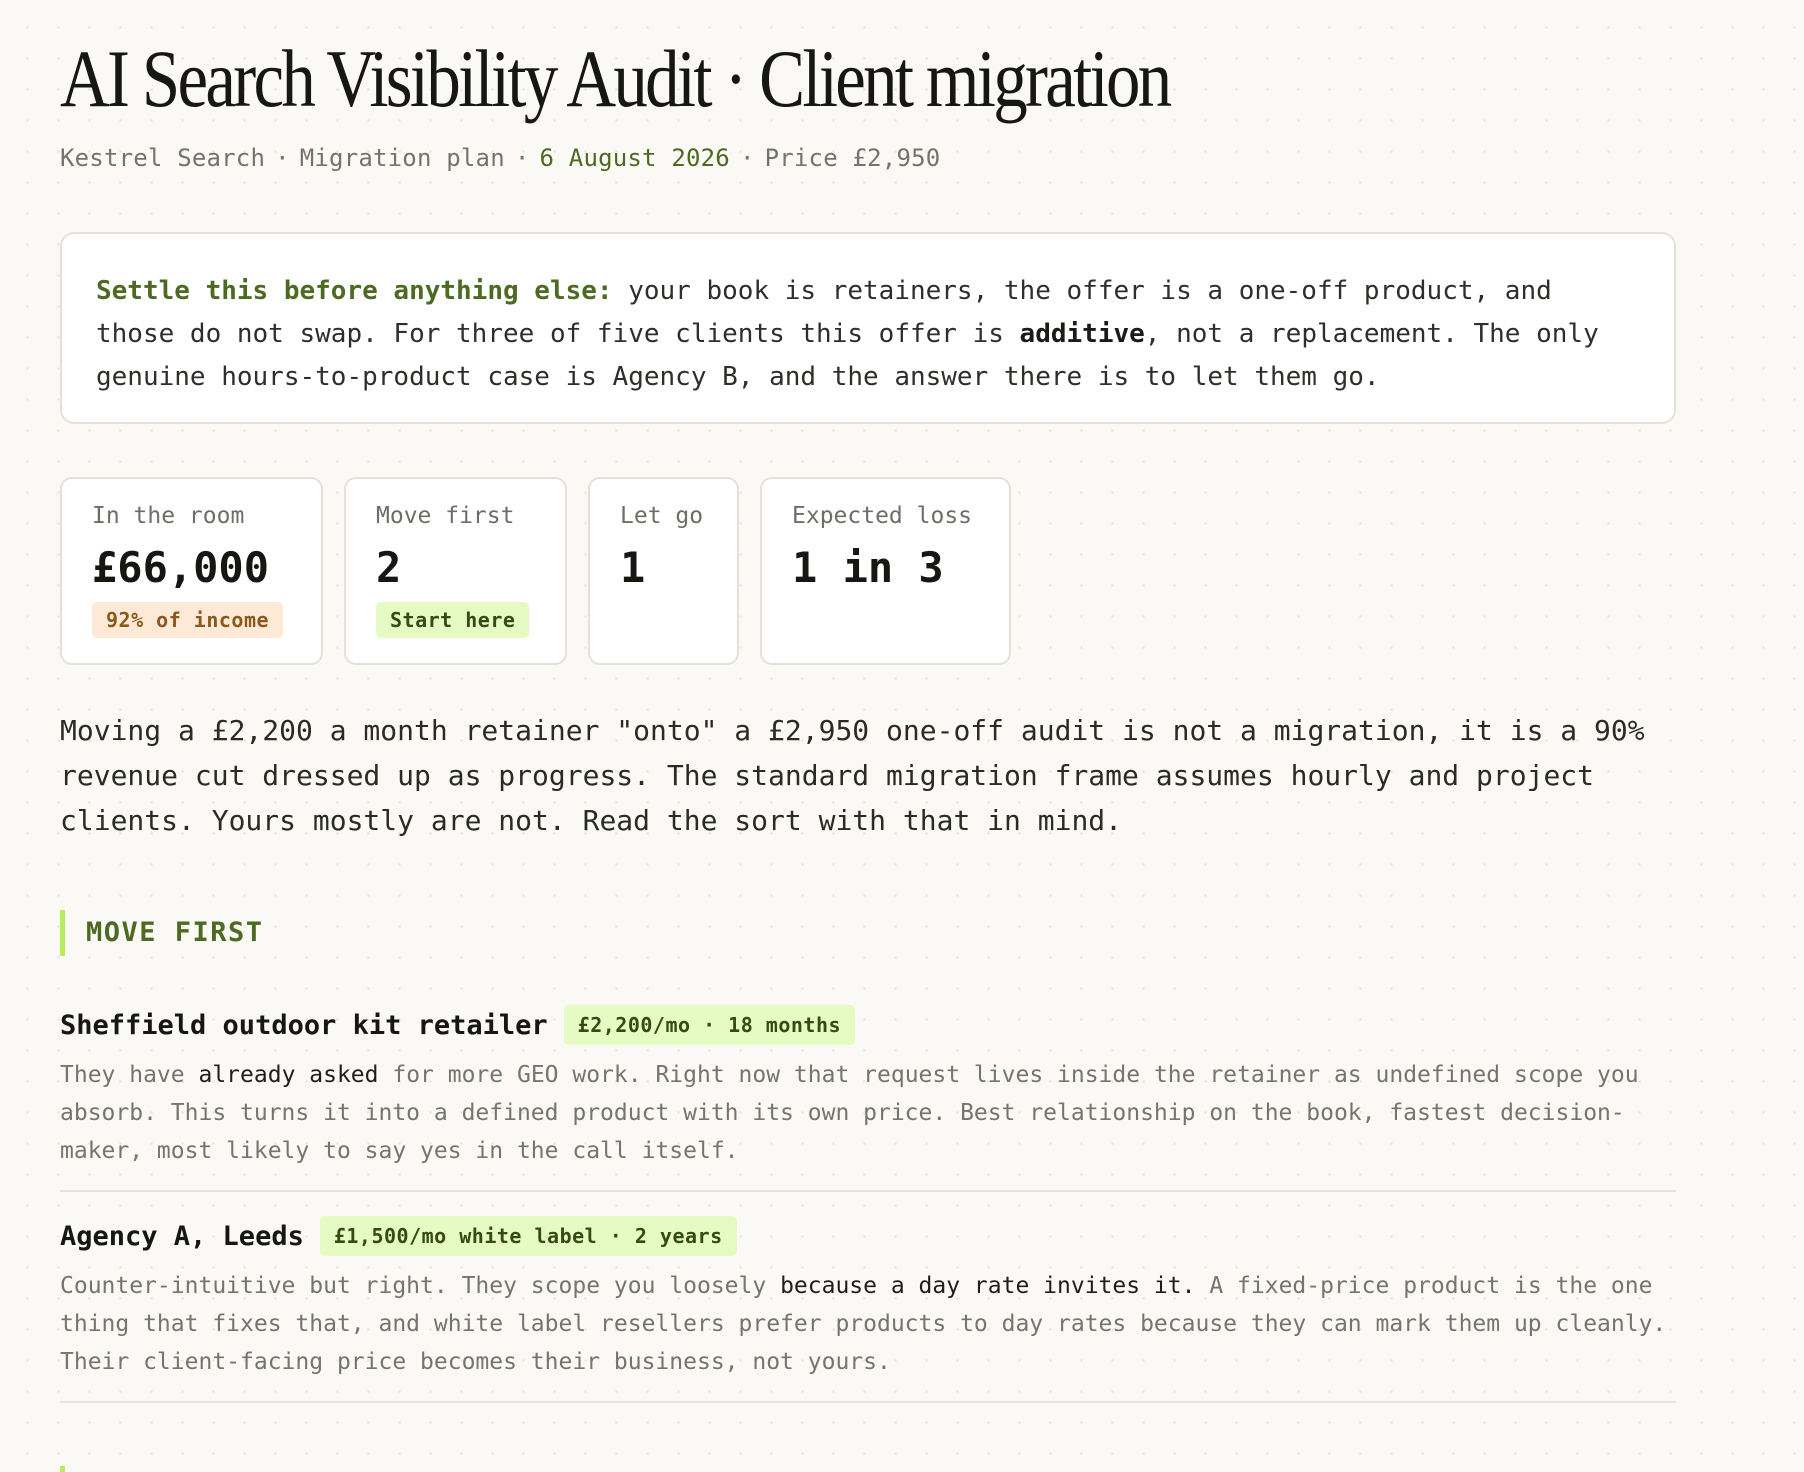  I want to click on stat-value: 2, so click(389, 567).